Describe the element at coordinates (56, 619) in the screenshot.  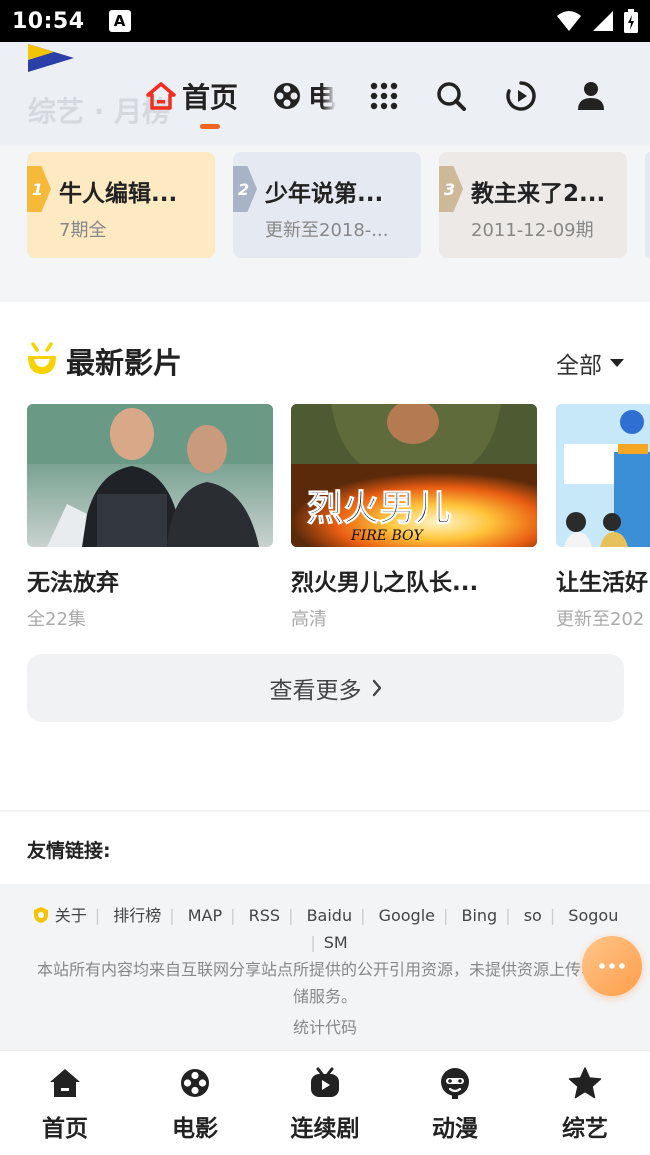
I see `movie-subtitle: 全22集` at that location.